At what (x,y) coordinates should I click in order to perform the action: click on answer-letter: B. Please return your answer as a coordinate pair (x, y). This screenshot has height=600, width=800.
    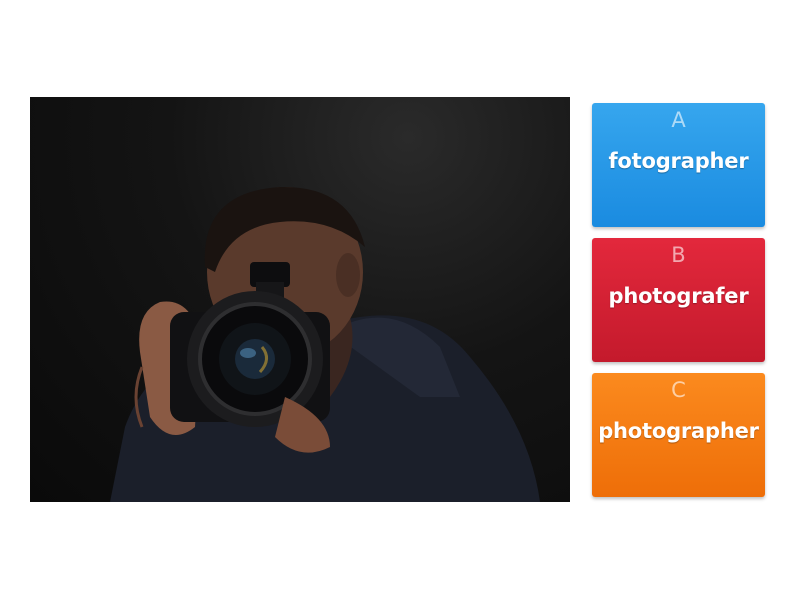
    Looking at the image, I should click on (678, 255).